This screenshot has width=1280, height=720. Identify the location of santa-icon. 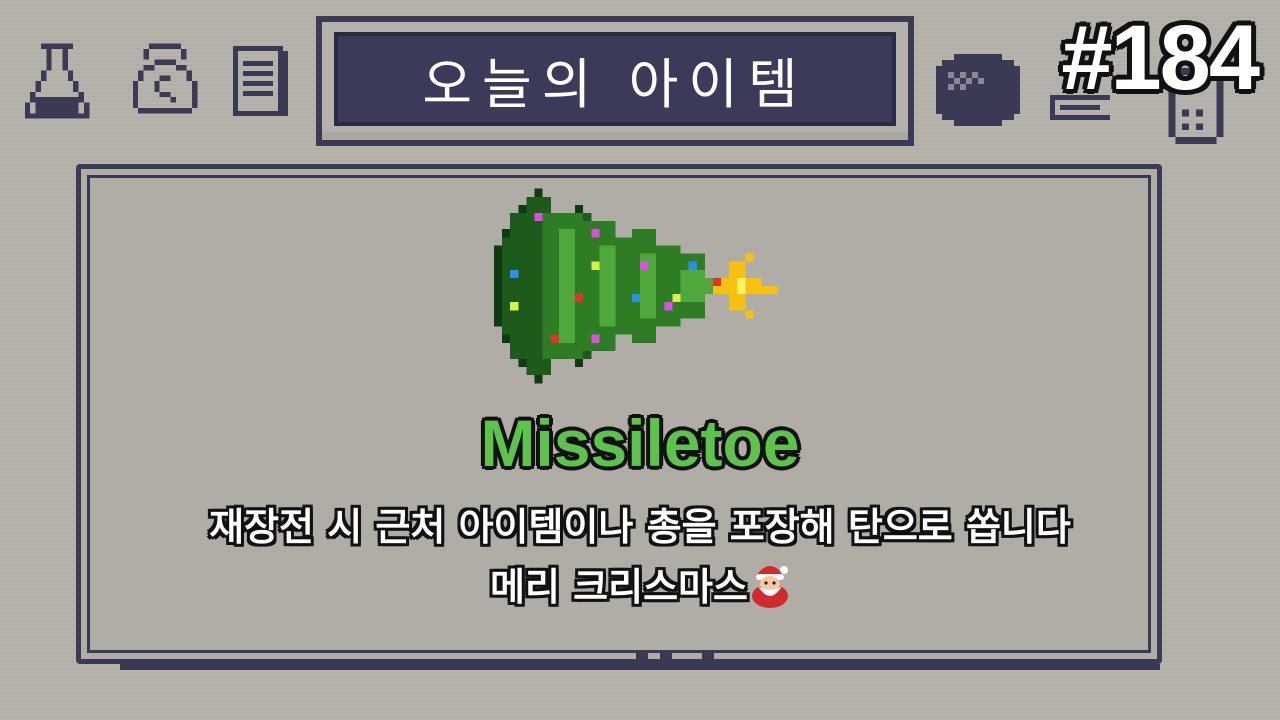
(770, 585).